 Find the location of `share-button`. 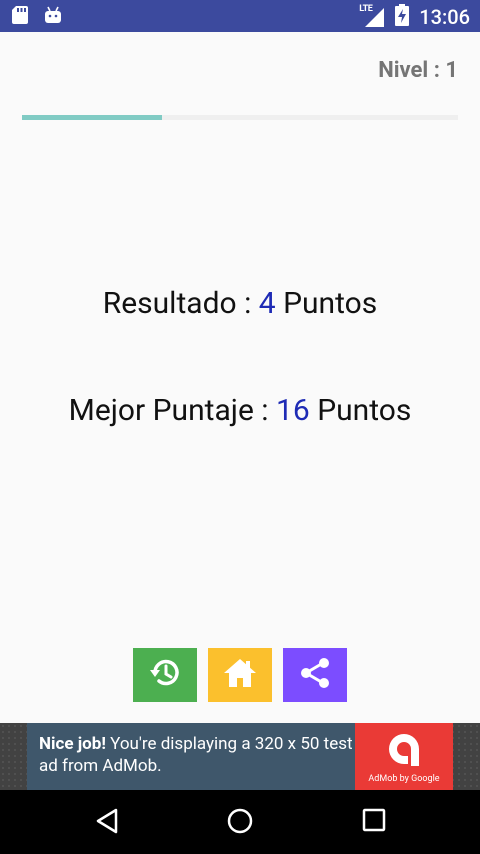

share-button is located at coordinates (315, 675).